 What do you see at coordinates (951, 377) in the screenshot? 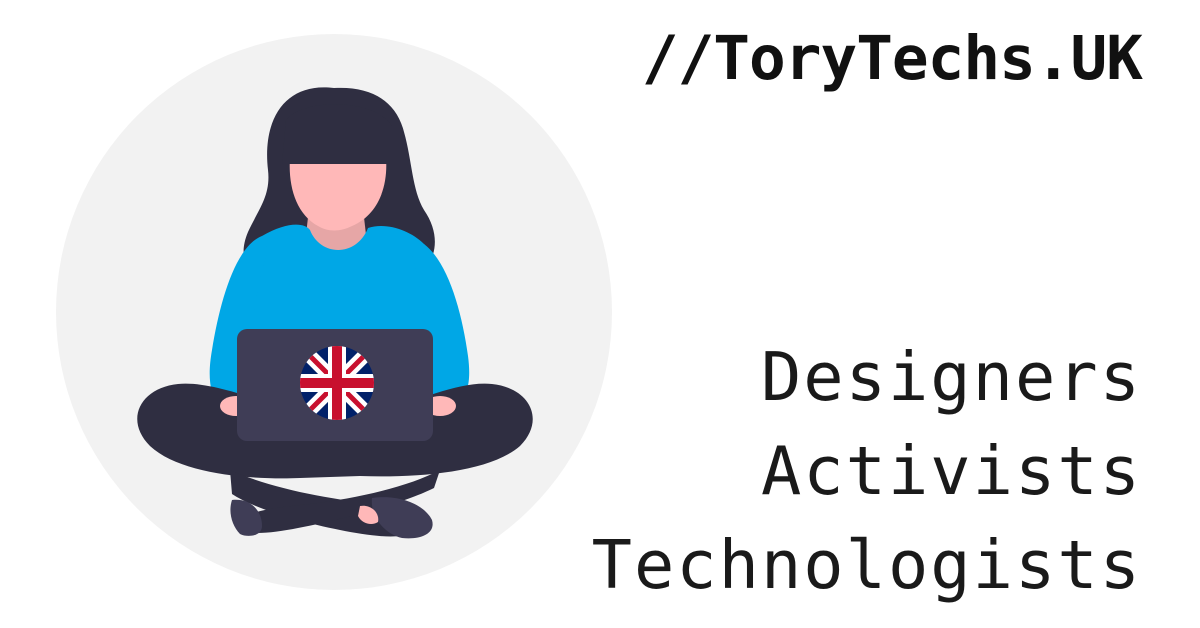
I see `role-designers: Designers` at bounding box center [951, 377].